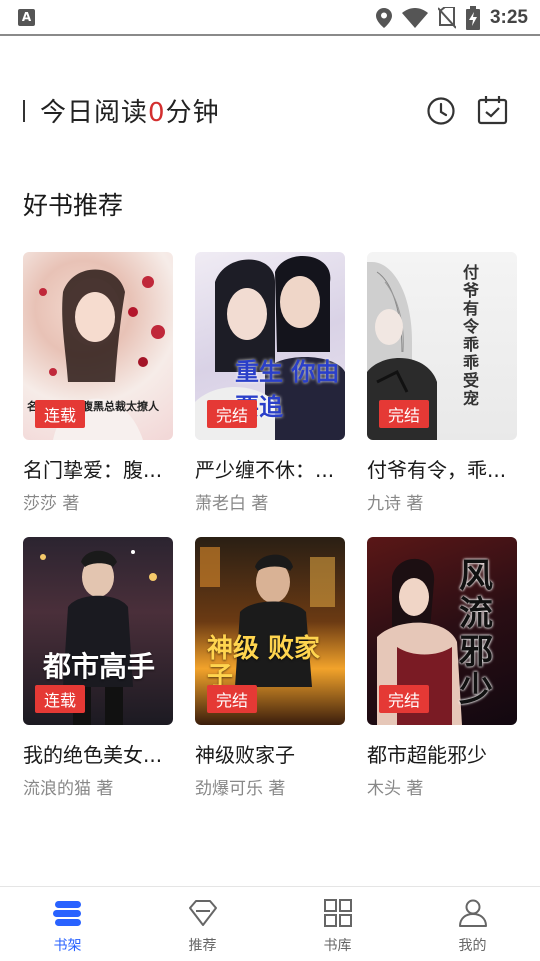  I want to click on book-author: 萧老白 著, so click(232, 504).